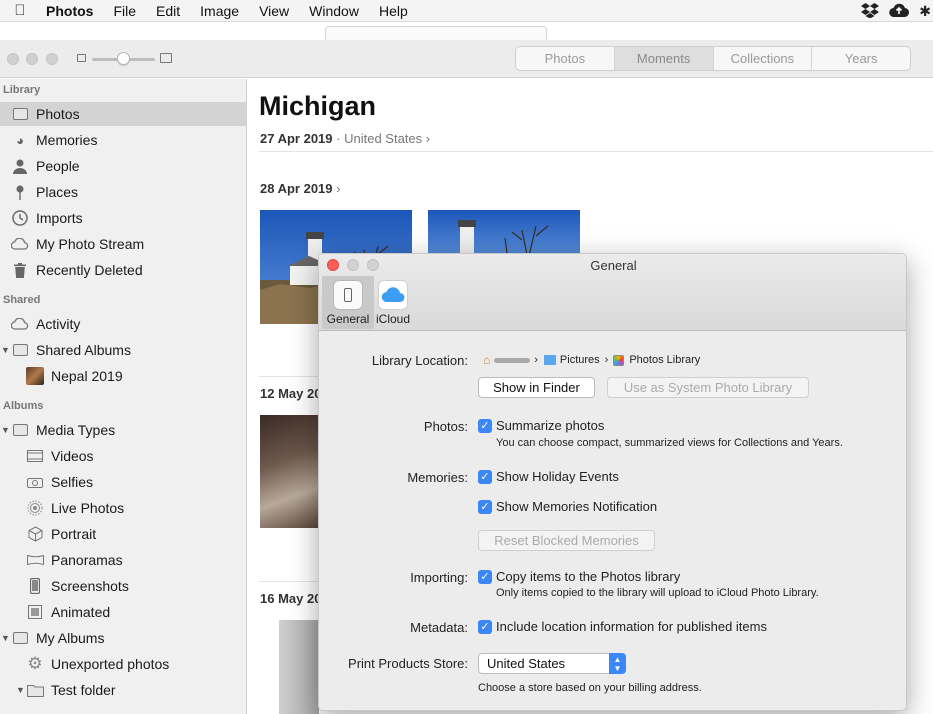 The height and width of the screenshot is (714, 933). What do you see at coordinates (22, 300) in the screenshot?
I see `sidebar-header-shared: Shared` at bounding box center [22, 300].